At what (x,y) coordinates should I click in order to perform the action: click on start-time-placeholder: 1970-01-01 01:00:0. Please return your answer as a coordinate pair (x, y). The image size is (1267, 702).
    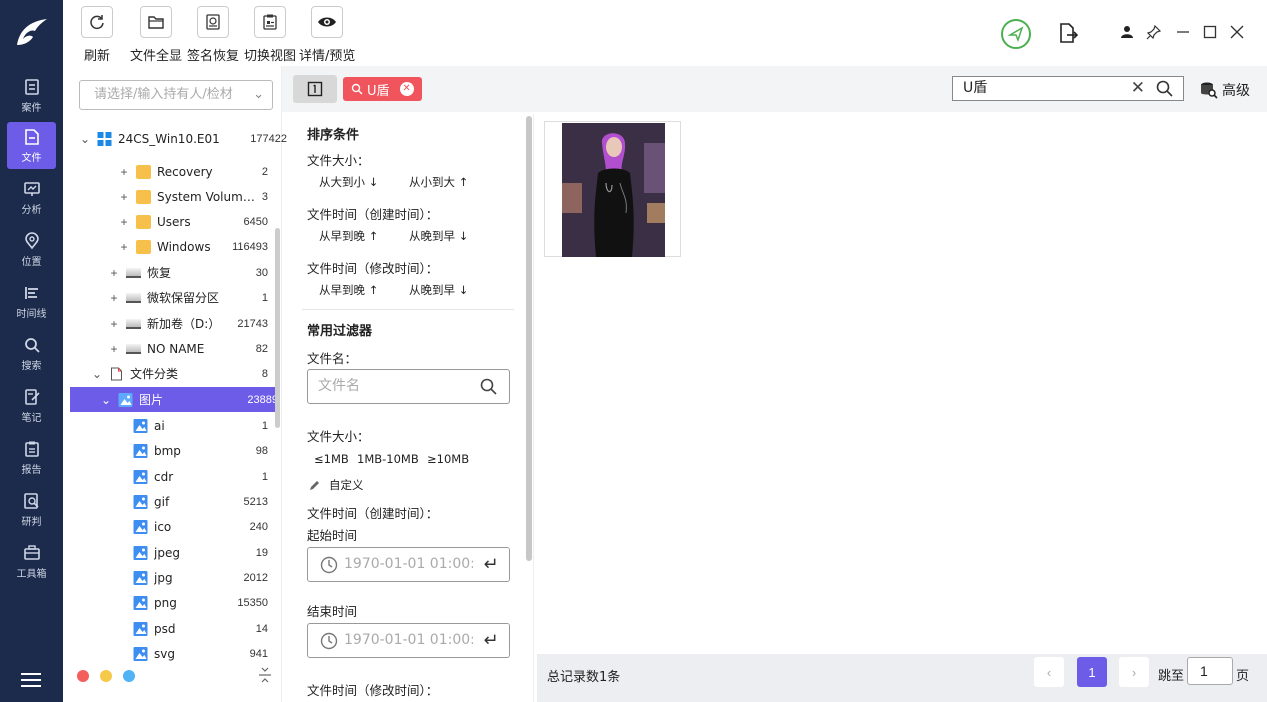
    Looking at the image, I should click on (414, 564).